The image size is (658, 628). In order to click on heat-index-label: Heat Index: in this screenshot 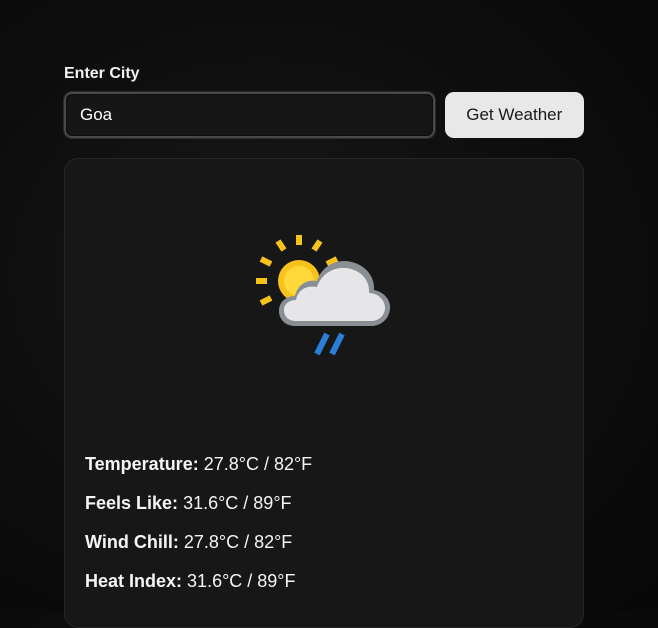, I will do `click(134, 581)`.